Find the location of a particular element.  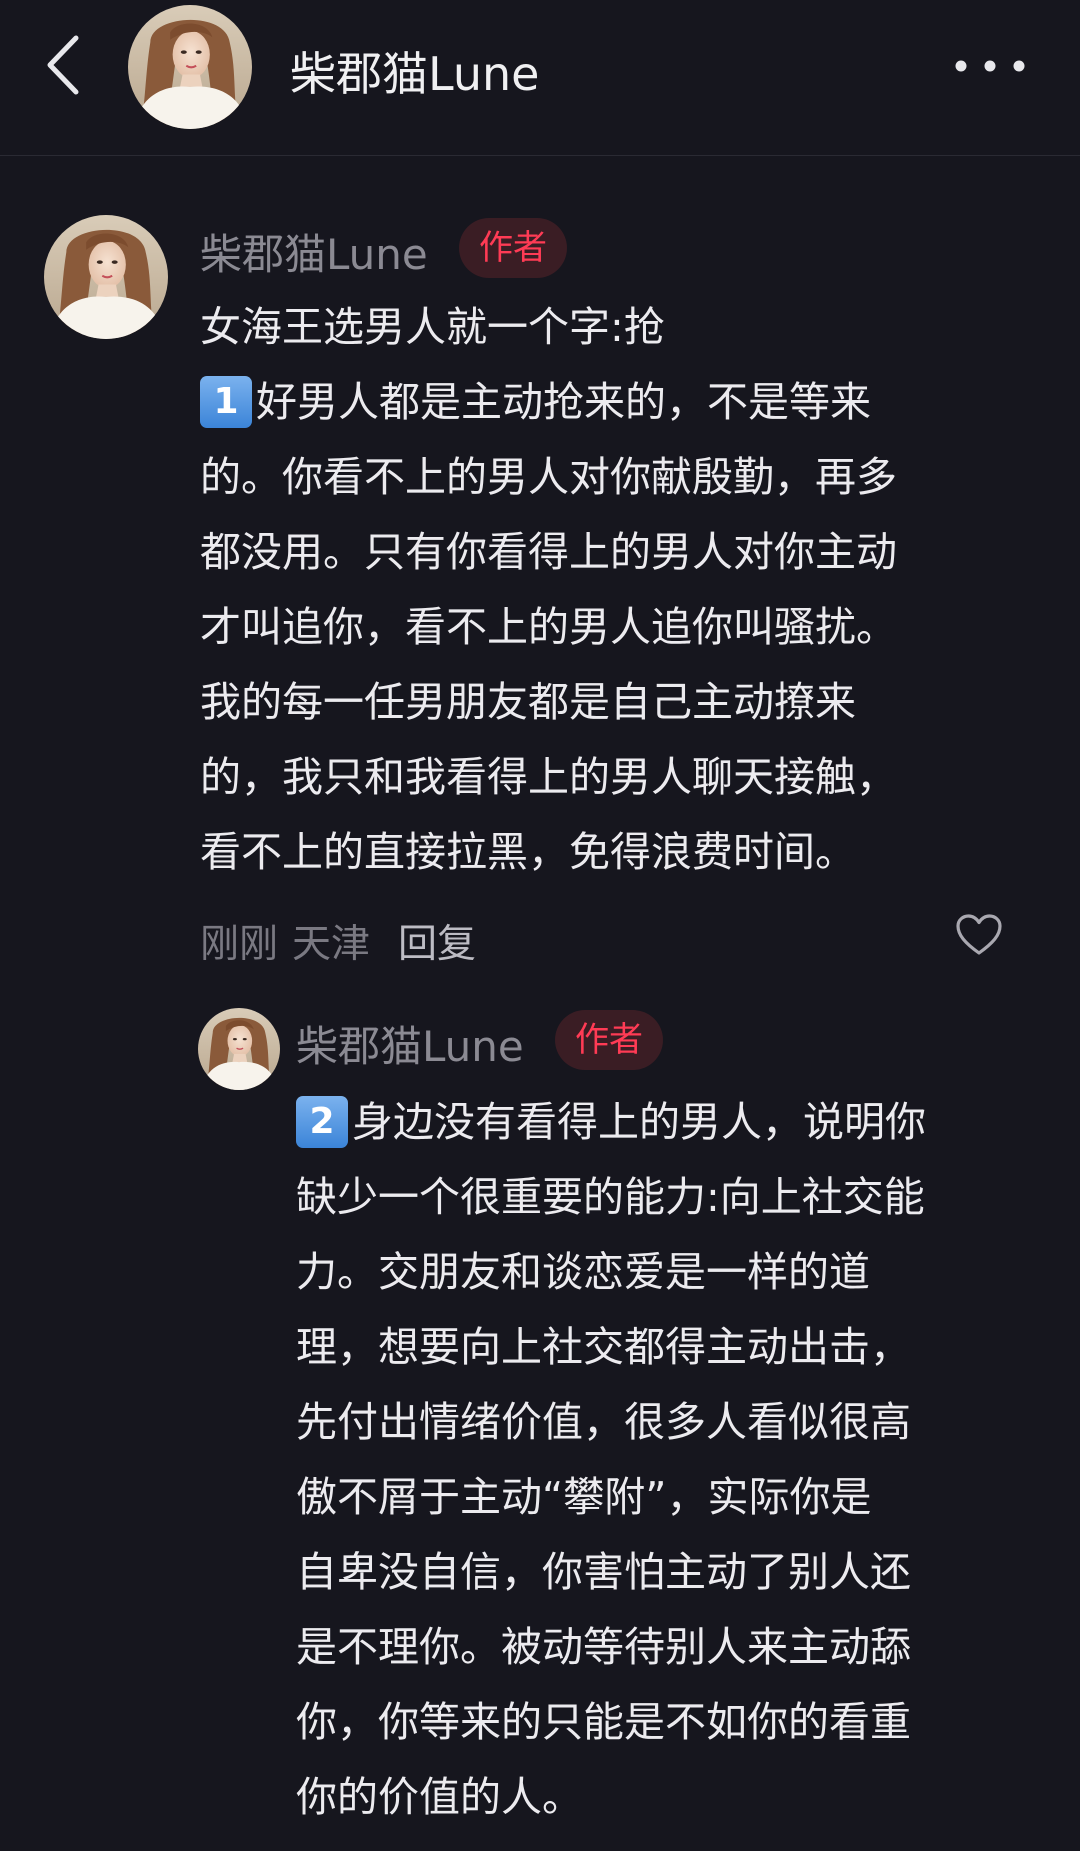

reply-author-name: 柴郡猫Lune is located at coordinates (410, 1043).